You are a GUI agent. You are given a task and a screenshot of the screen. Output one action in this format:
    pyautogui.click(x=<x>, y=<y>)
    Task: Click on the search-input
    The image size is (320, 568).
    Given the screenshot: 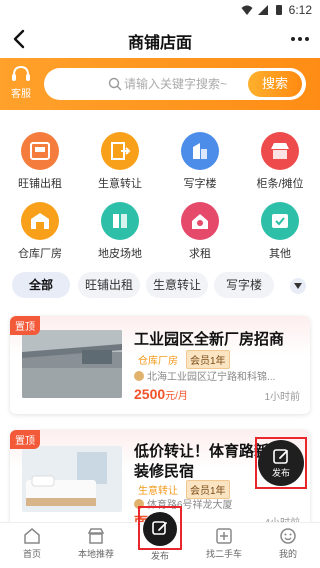 What is the action you would take?
    pyautogui.click(x=184, y=84)
    